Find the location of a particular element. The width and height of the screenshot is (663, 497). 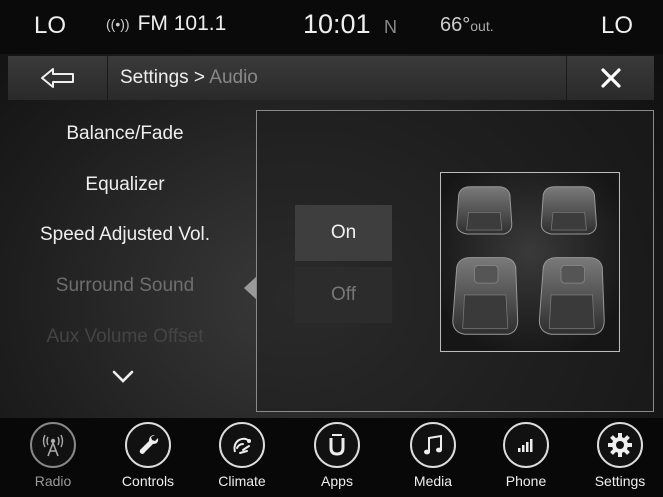

clock: 10:01 is located at coordinates (337, 24).